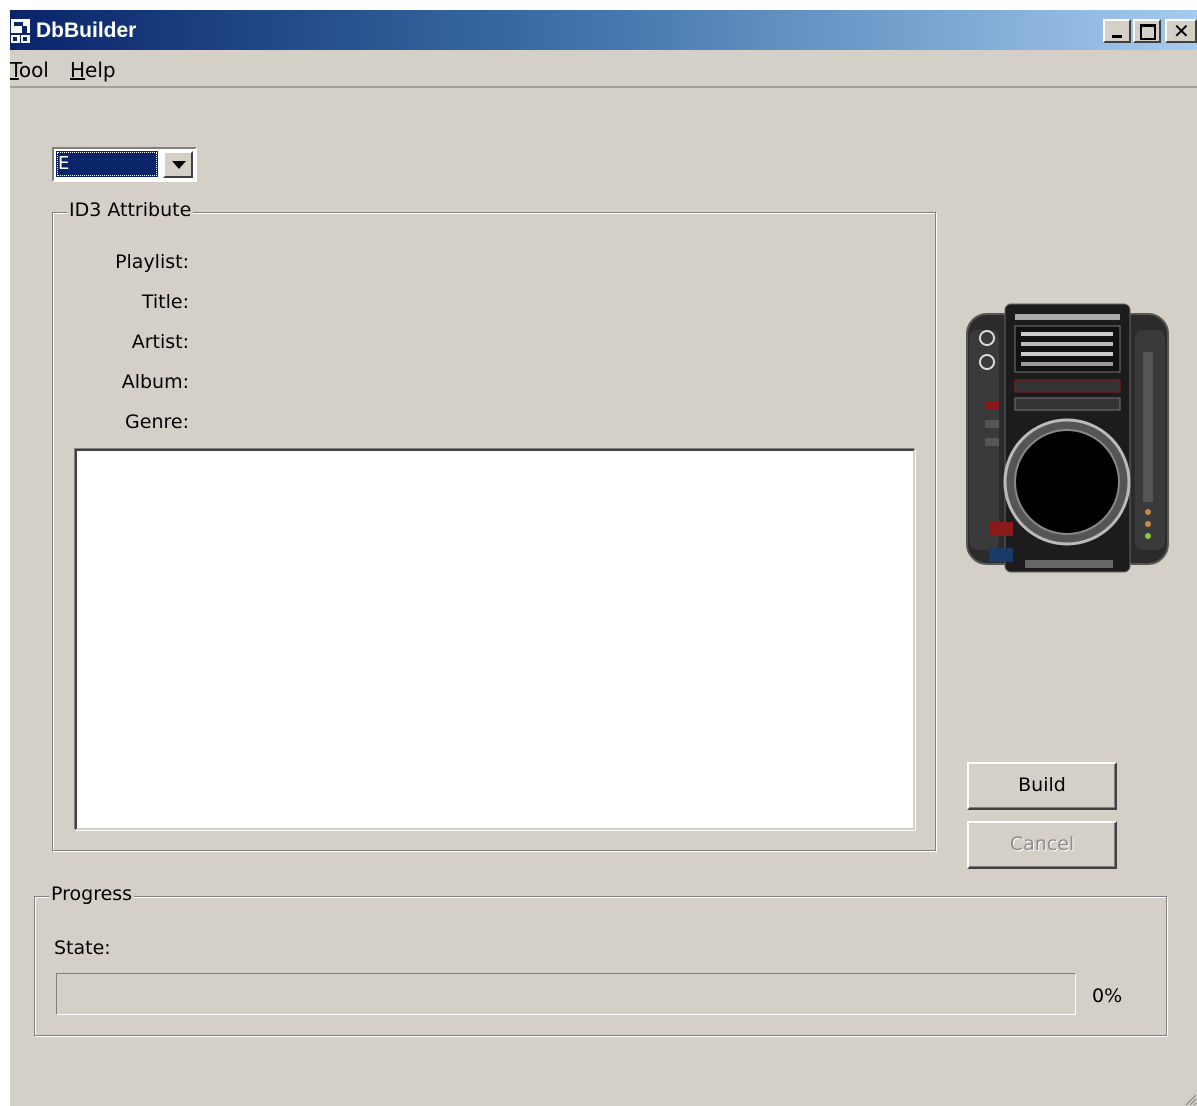 This screenshot has width=1197, height=1106. I want to click on genre-label: Genre:, so click(157, 422).